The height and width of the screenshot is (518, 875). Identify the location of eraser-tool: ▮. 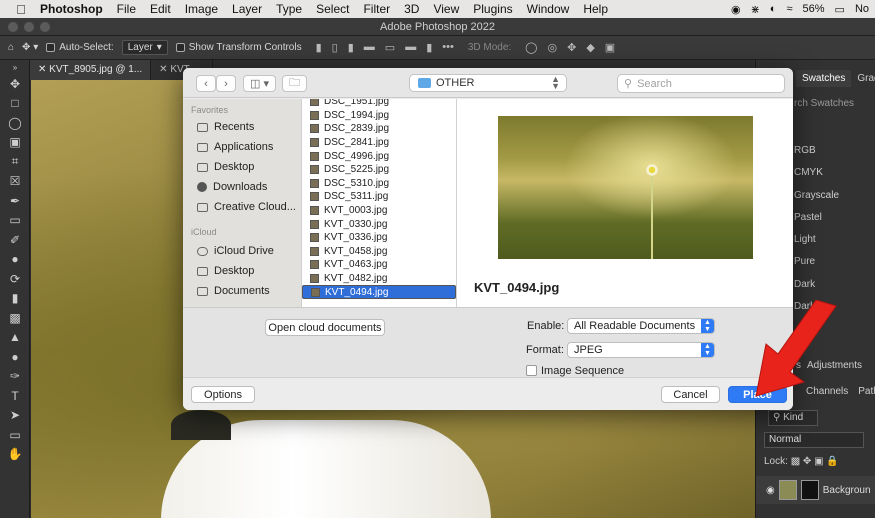
(15, 299).